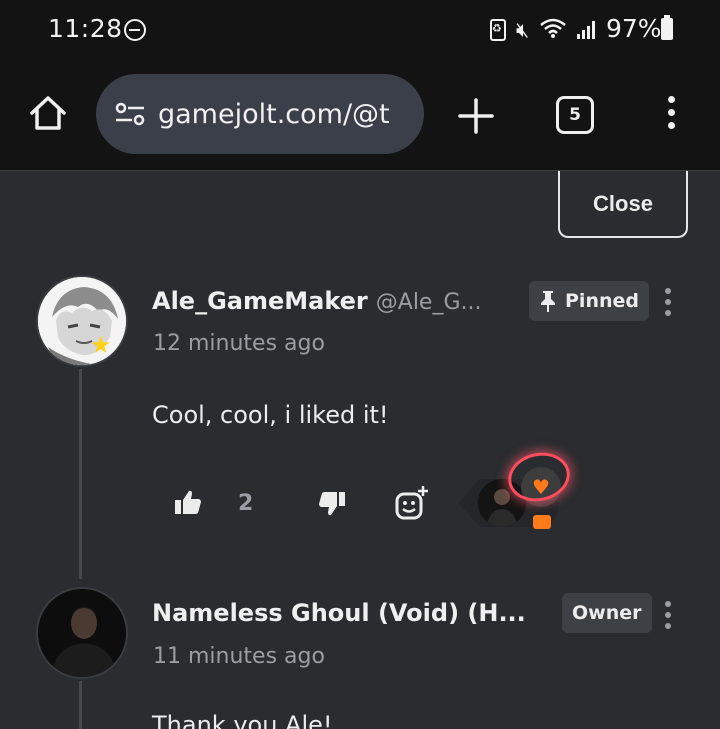 Image resolution: width=720 pixels, height=729 pixels. Describe the element at coordinates (602, 301) in the screenshot. I see `badge-label: Pinned` at that location.